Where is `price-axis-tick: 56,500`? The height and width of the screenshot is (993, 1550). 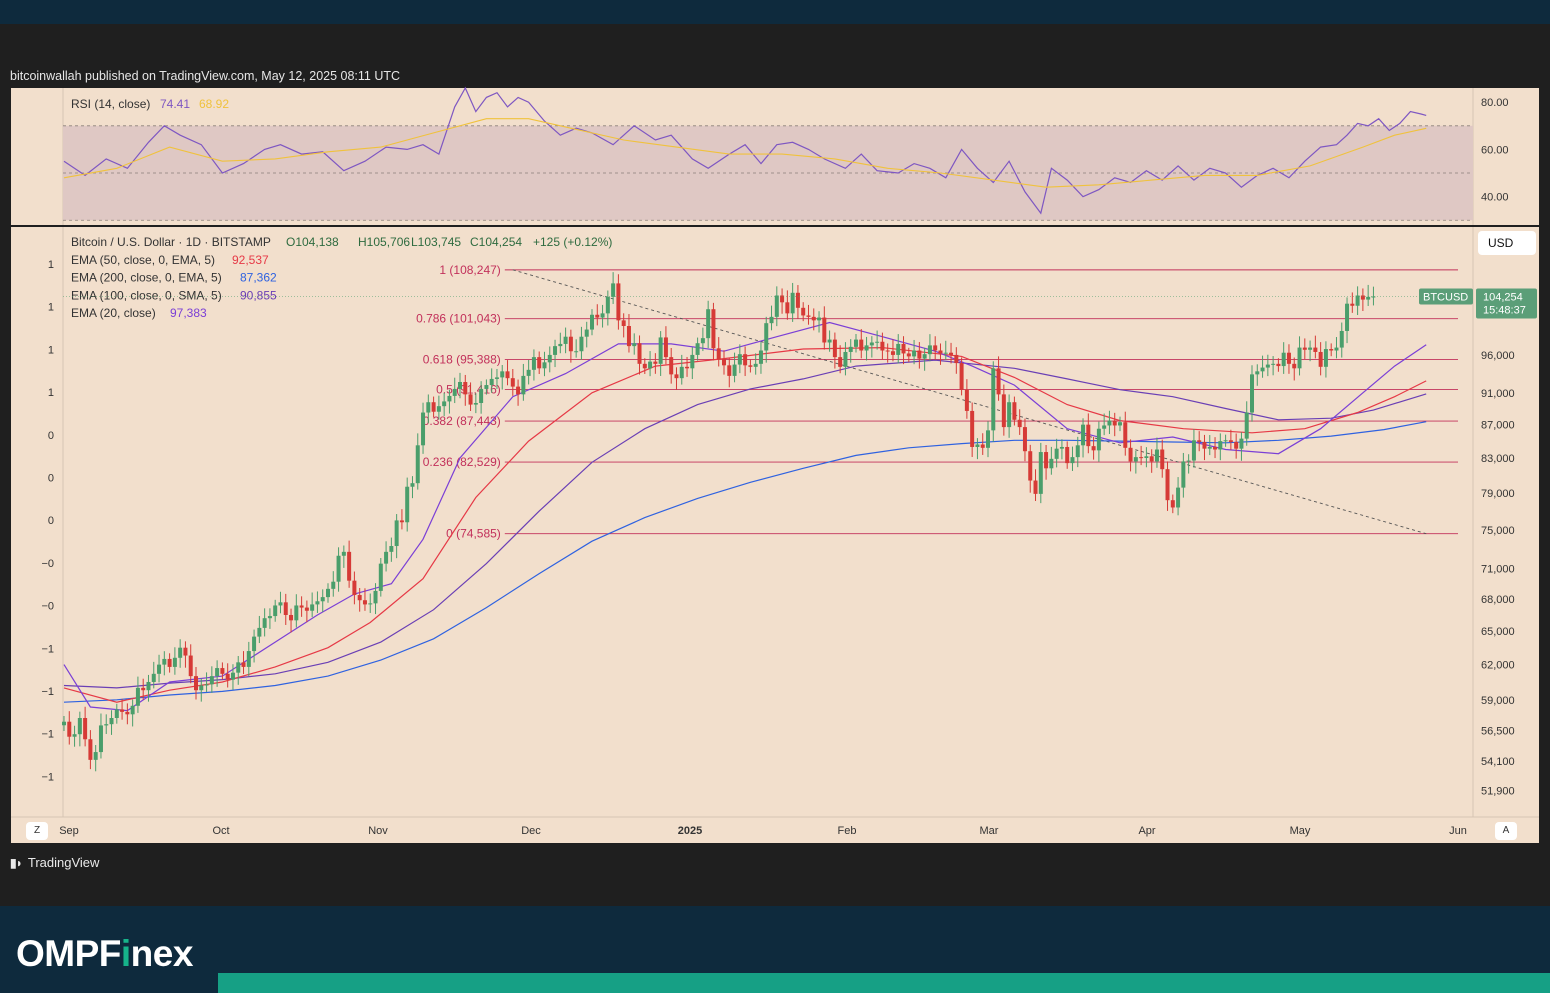
price-axis-tick: 56,500 is located at coordinates (1498, 731).